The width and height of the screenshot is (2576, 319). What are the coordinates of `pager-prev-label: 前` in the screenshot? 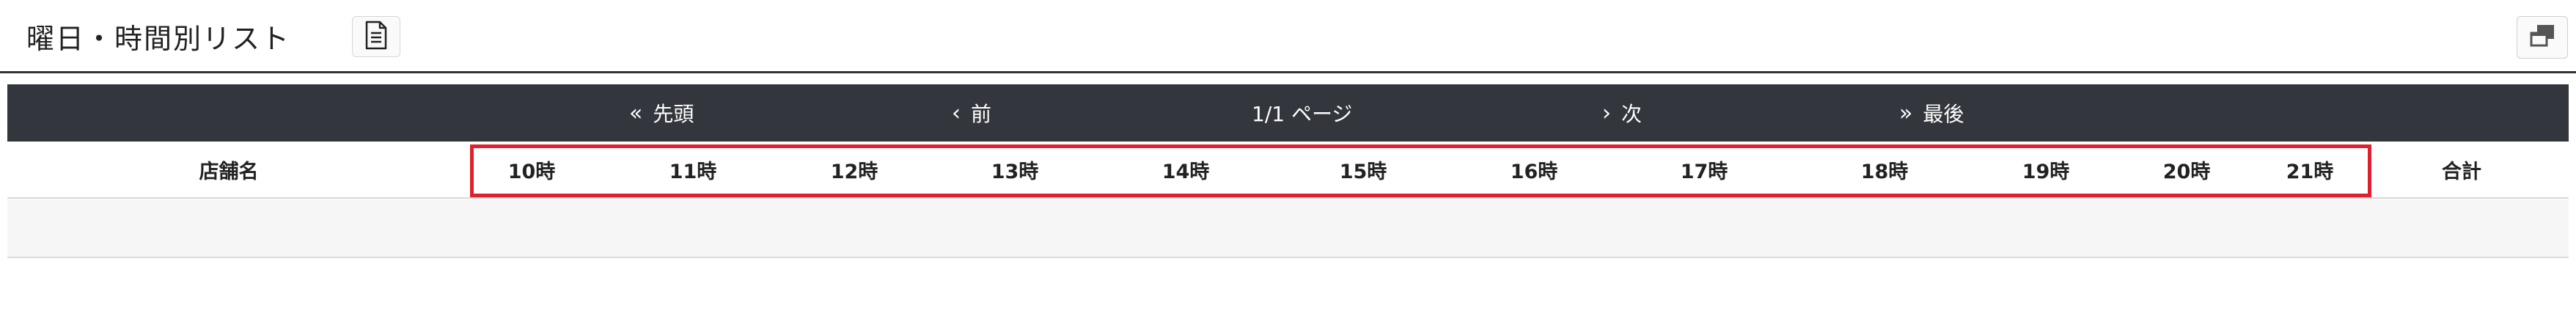 It's located at (982, 114).